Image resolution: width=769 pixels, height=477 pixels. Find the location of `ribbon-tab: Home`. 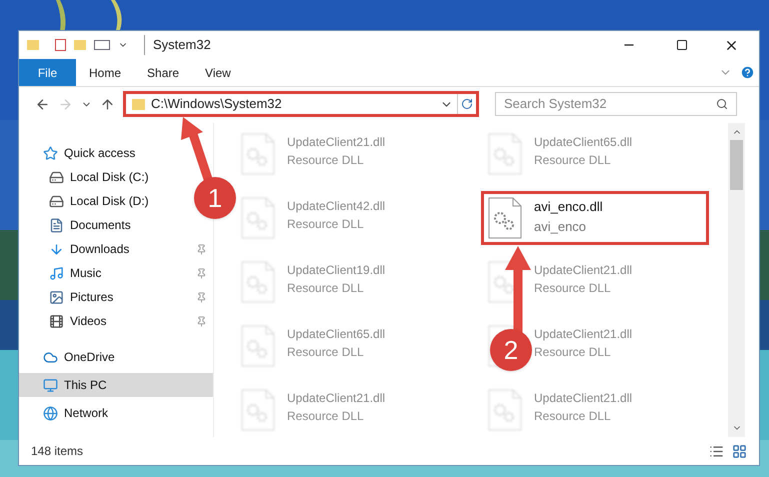

ribbon-tab: Home is located at coordinates (105, 72).